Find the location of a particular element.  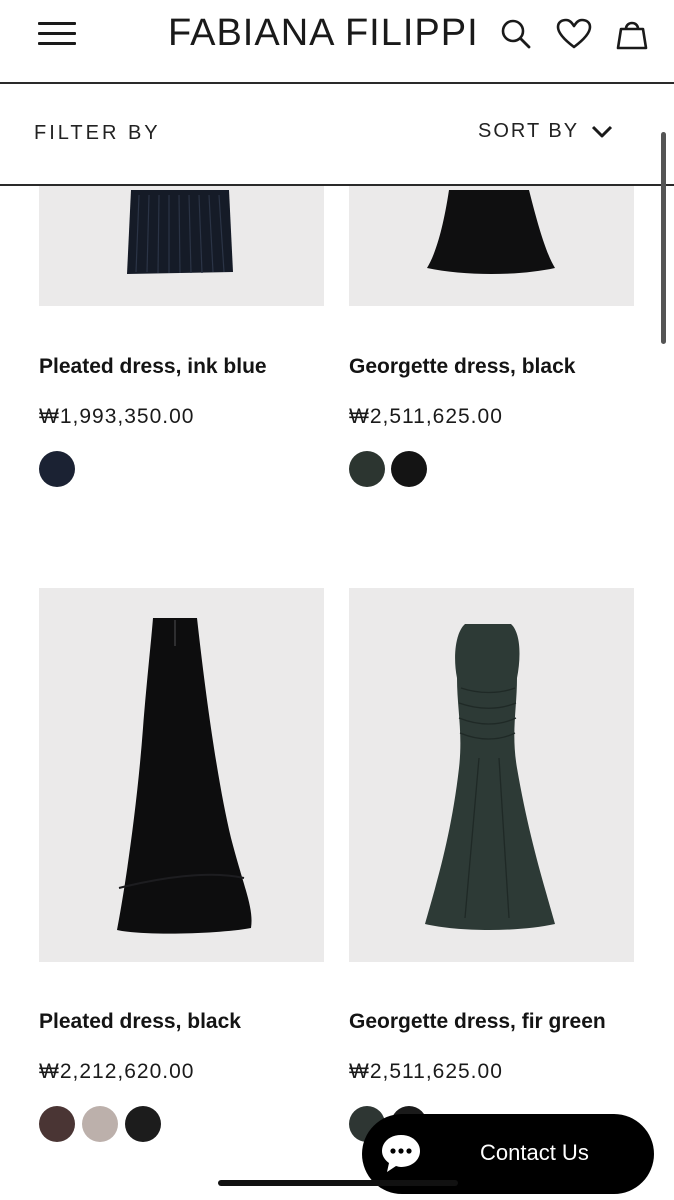

chevron-down-icon is located at coordinates (602, 131).